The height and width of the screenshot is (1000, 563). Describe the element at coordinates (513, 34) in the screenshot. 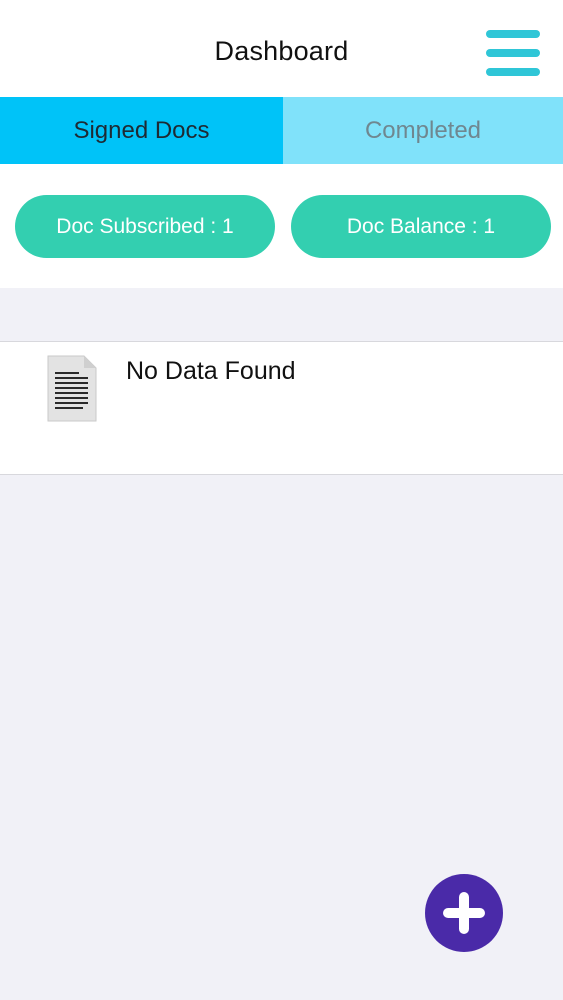

I see `menu-bar-top` at that location.